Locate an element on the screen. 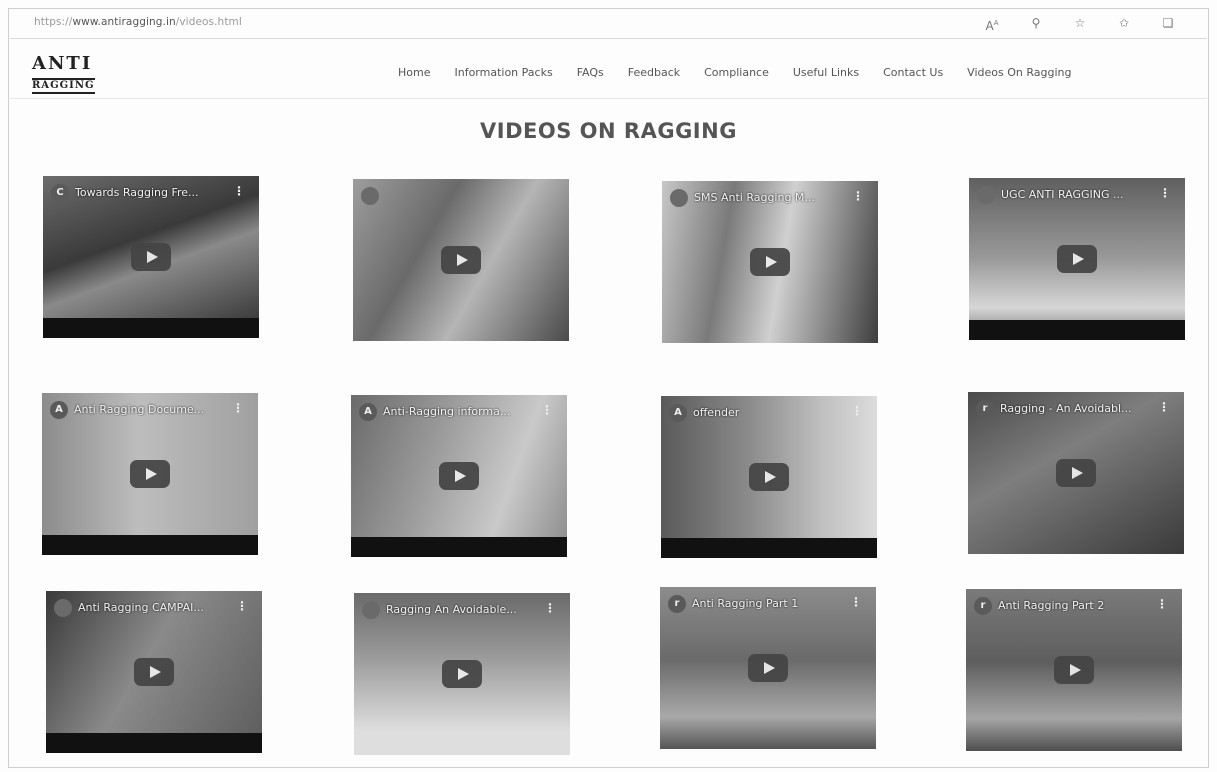  channel-avatar: C is located at coordinates (60, 193).